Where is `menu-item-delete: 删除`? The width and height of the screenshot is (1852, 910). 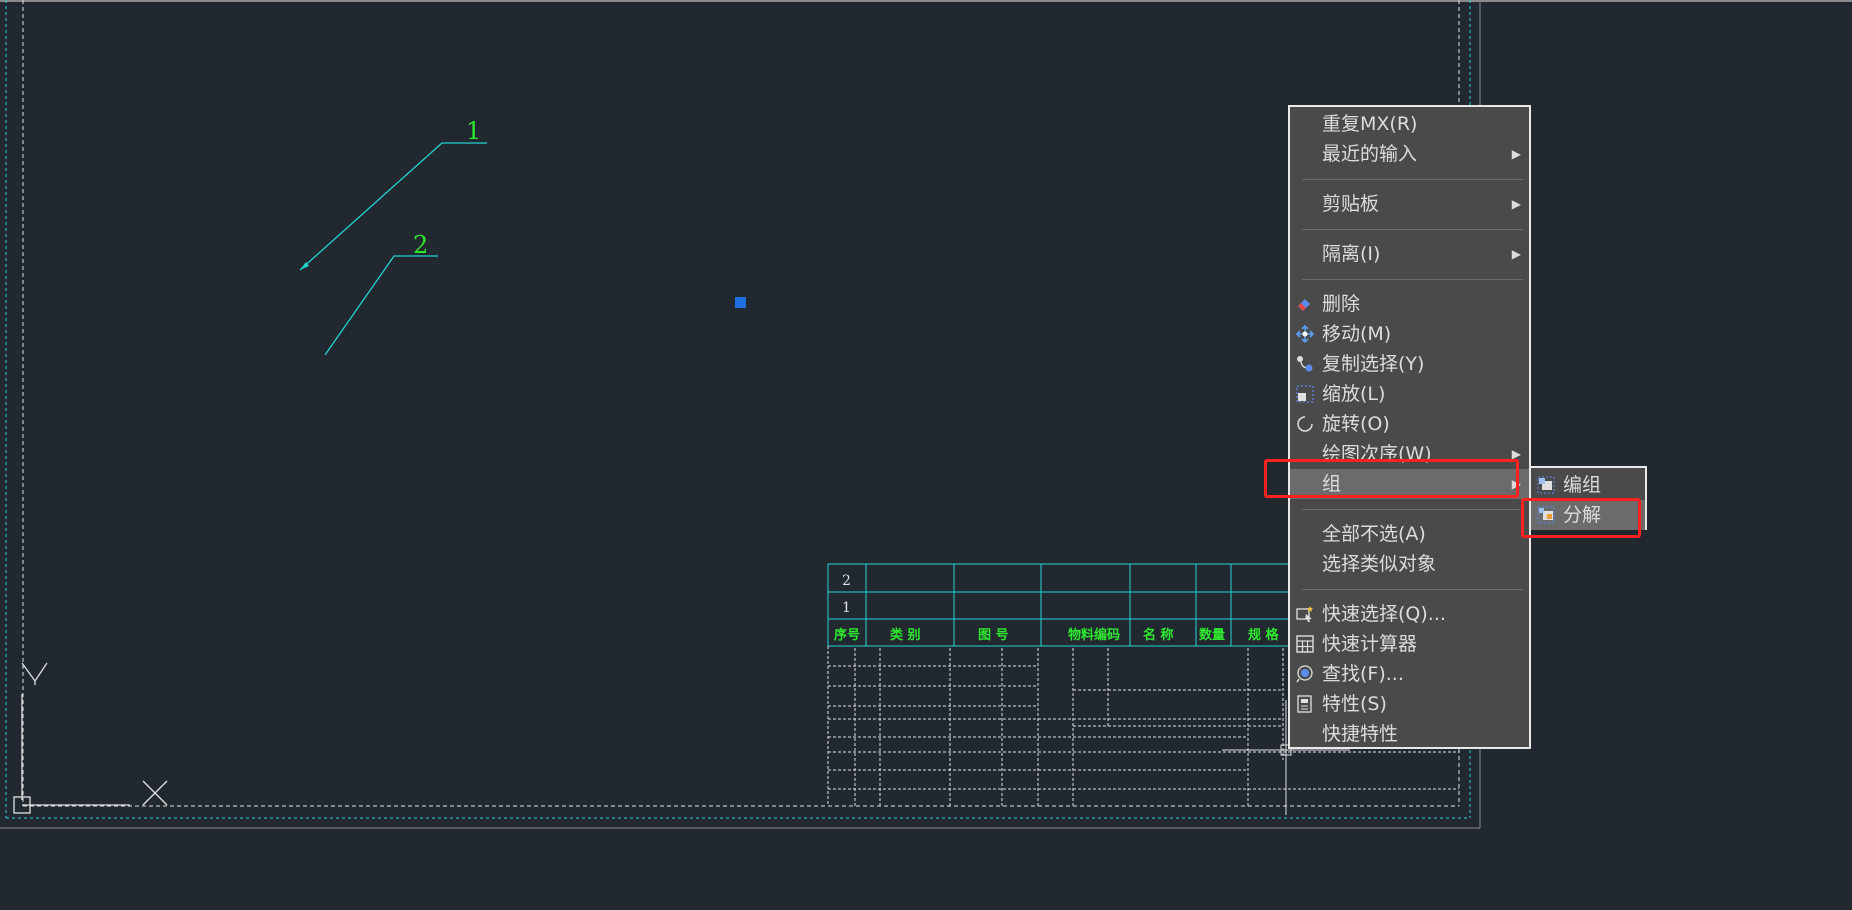
menu-item-delete: 删除 is located at coordinates (1409, 304).